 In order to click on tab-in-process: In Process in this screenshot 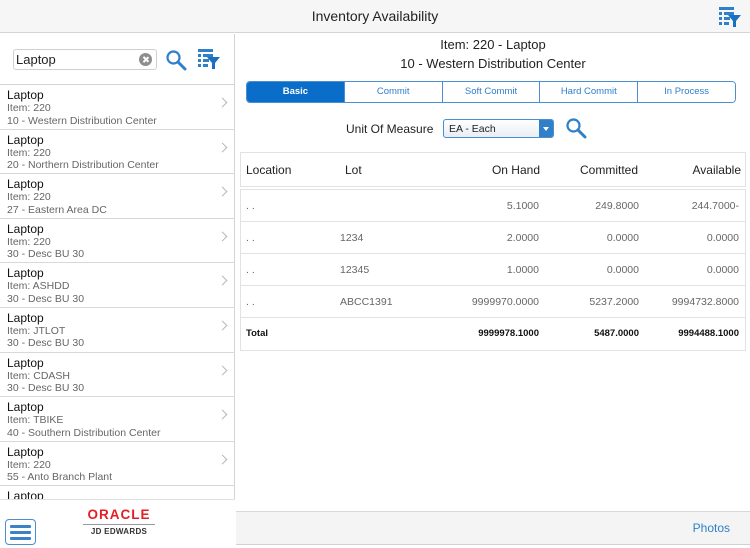, I will do `click(686, 92)`.